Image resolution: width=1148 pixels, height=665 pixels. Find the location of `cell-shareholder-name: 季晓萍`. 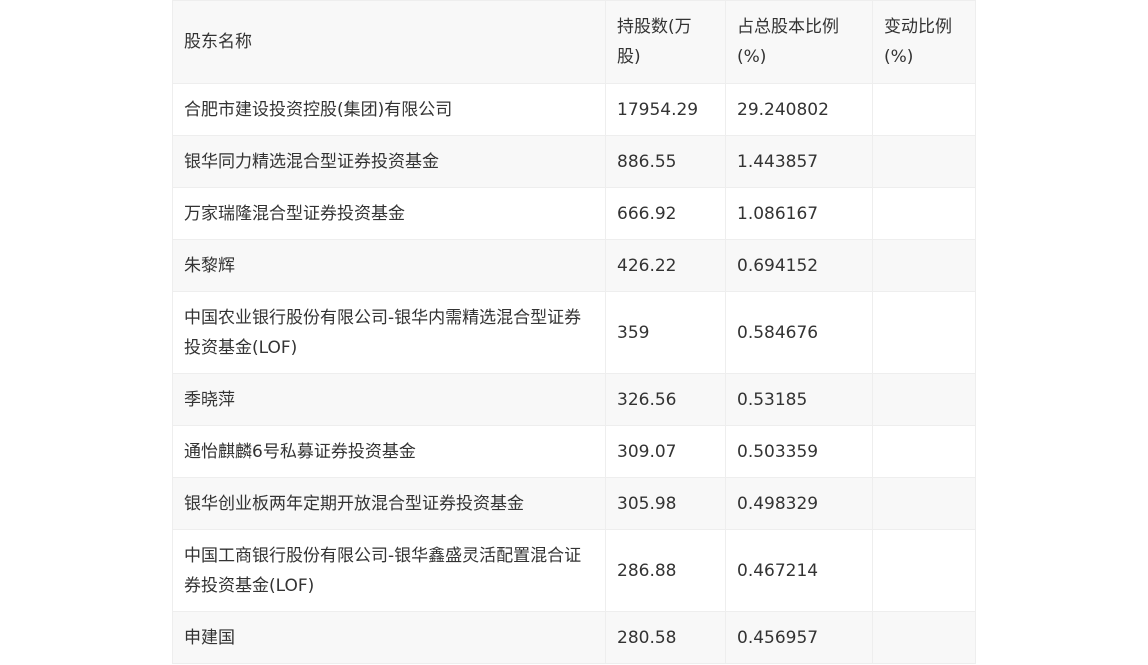

cell-shareholder-name: 季晓萍 is located at coordinates (389, 399).